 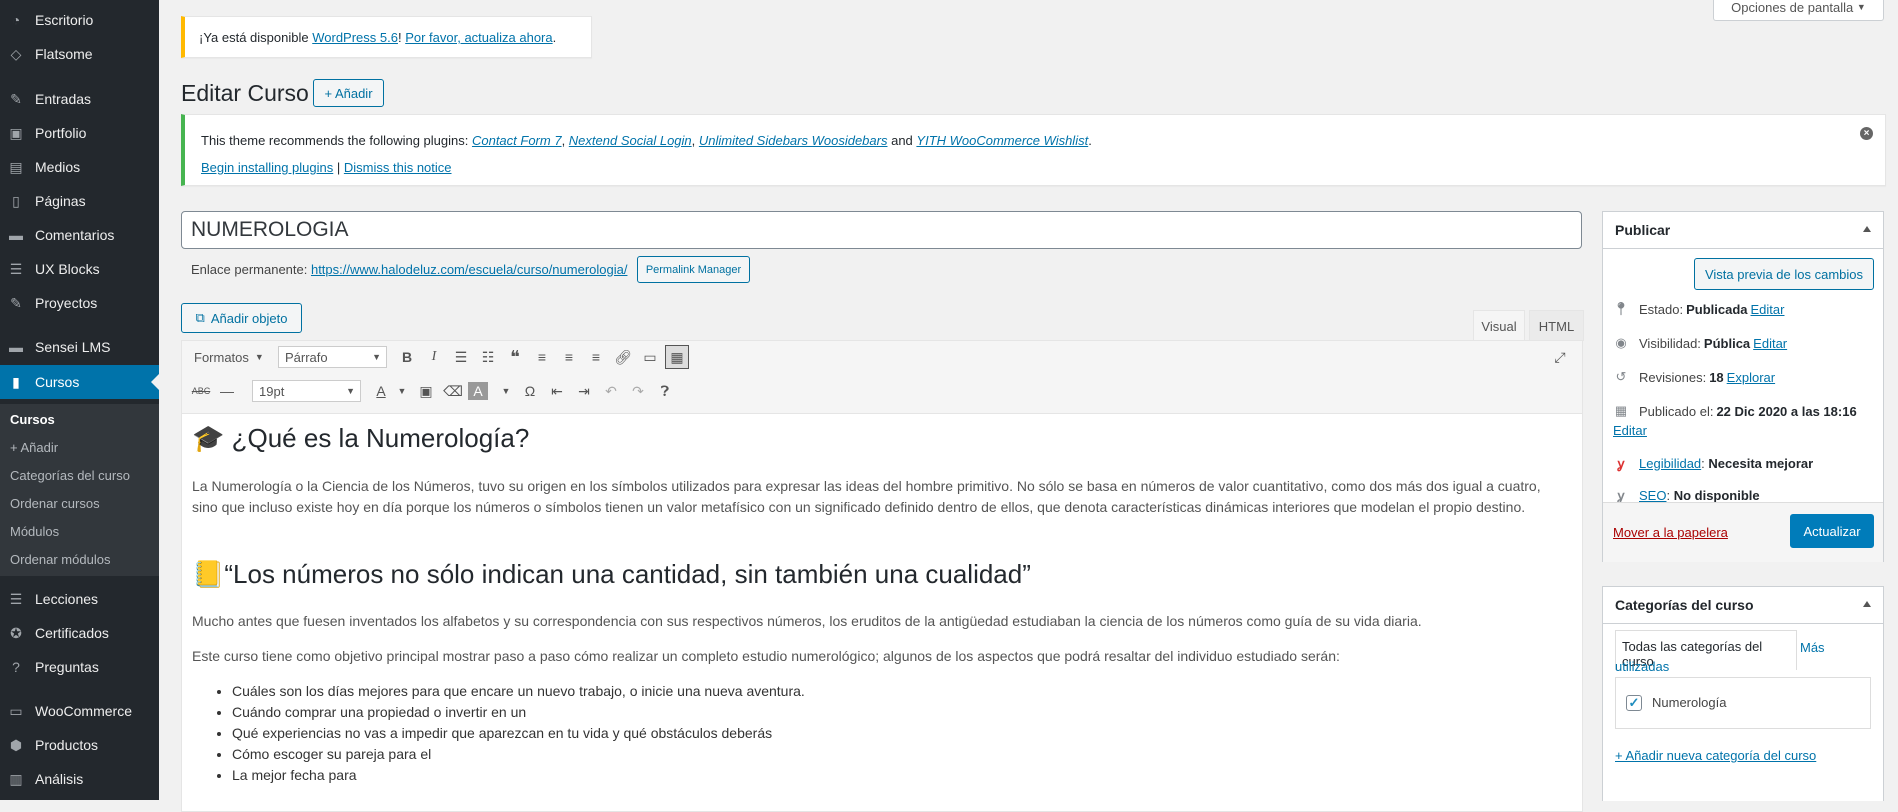 What do you see at coordinates (1499, 325) in the screenshot?
I see `tab-visual: Visual` at bounding box center [1499, 325].